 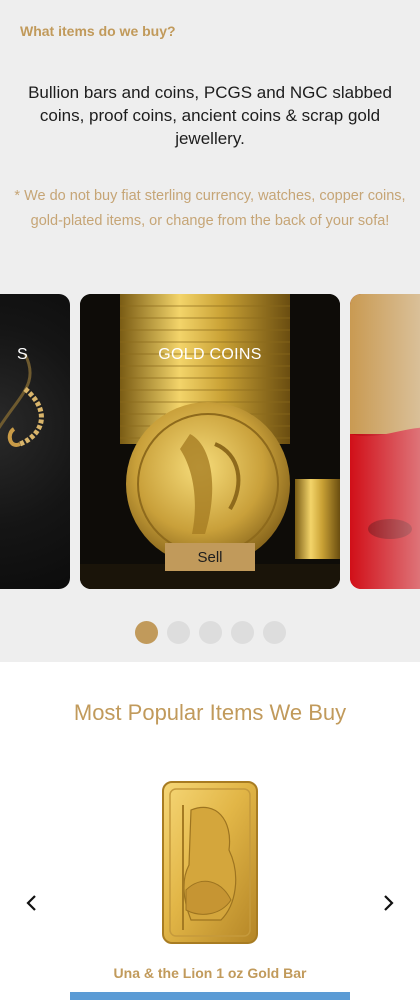 What do you see at coordinates (210, 557) in the screenshot?
I see `sell-button: Sell` at bounding box center [210, 557].